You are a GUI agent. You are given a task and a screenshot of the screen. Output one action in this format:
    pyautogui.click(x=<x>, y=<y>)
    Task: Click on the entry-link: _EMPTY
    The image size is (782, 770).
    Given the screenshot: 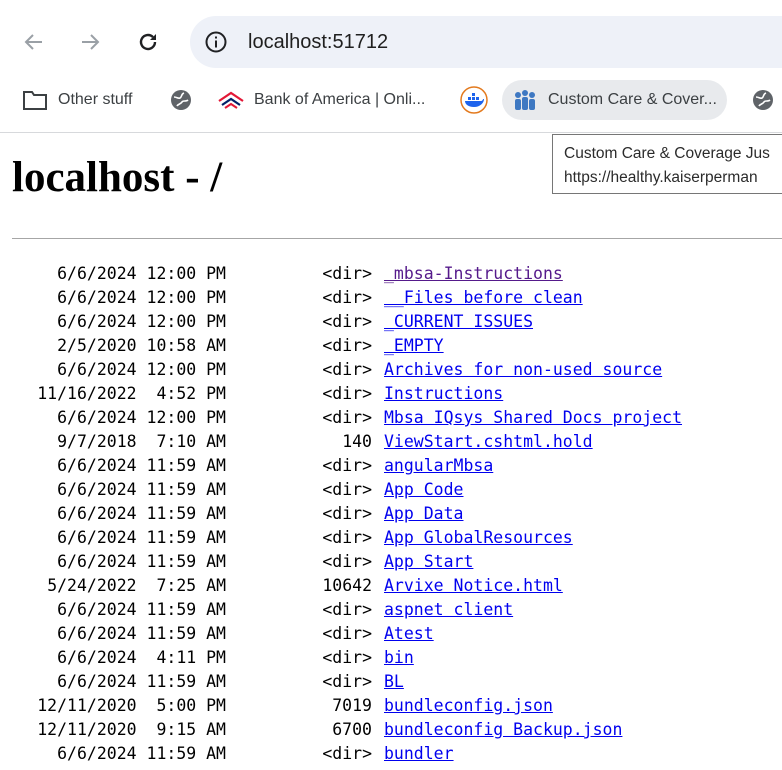 What is the action you would take?
    pyautogui.click(x=414, y=345)
    